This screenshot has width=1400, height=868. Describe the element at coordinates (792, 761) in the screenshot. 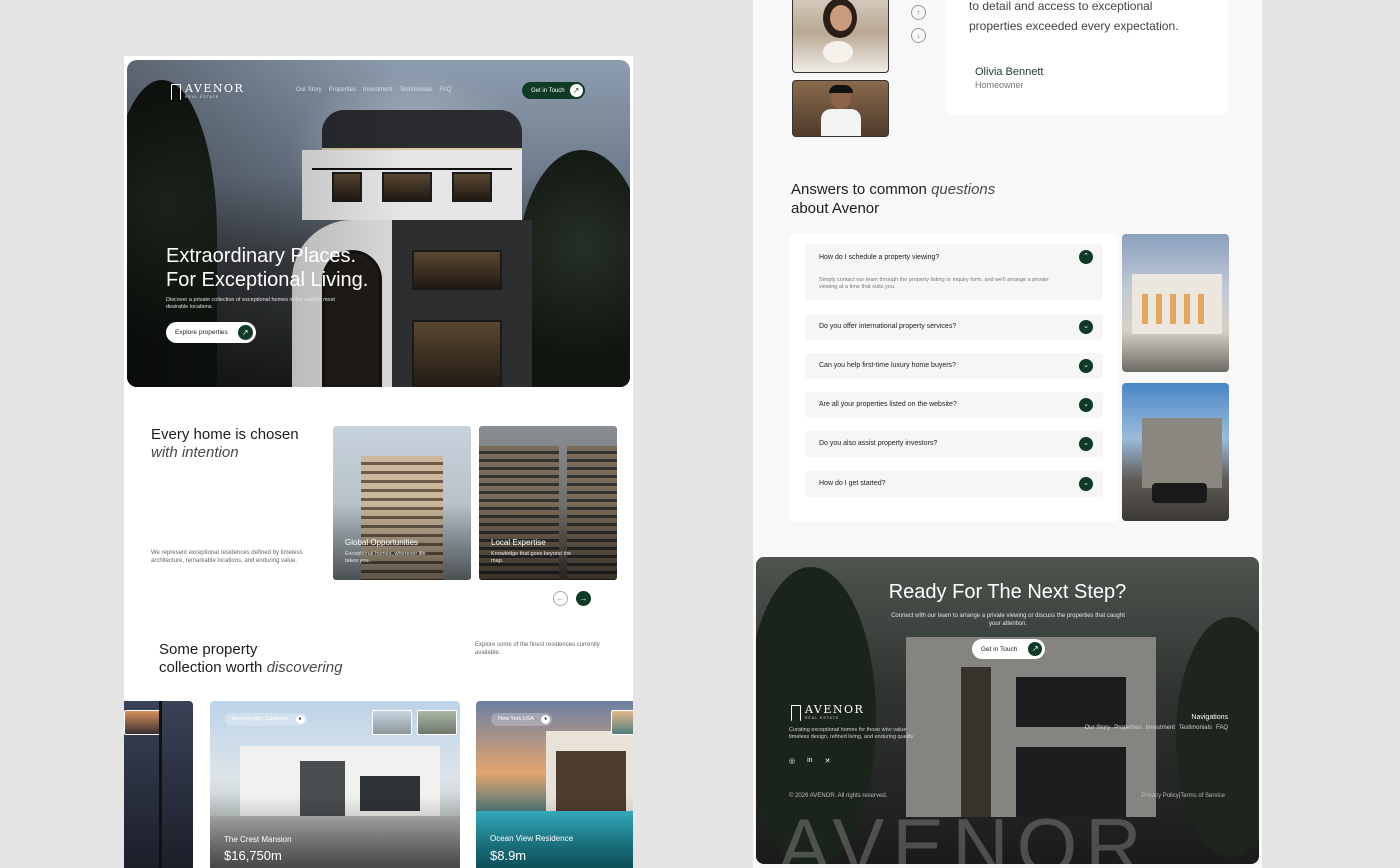

I see `instagram-icon: ◎` at that location.